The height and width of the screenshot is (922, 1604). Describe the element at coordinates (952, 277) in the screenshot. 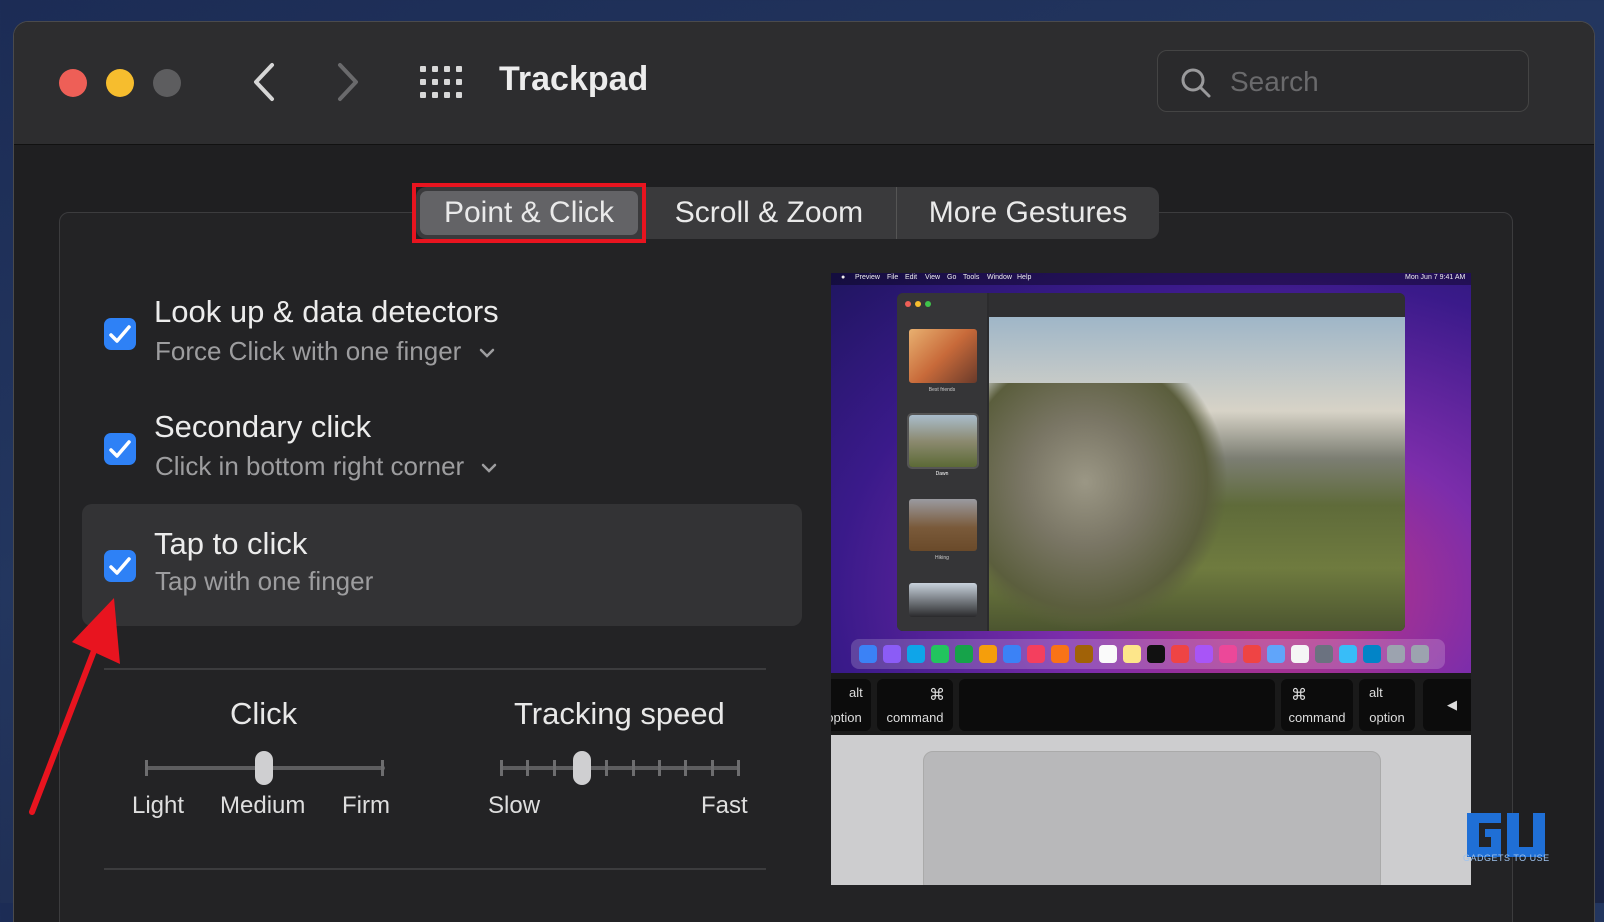

I see `menubar-item: Go` at that location.